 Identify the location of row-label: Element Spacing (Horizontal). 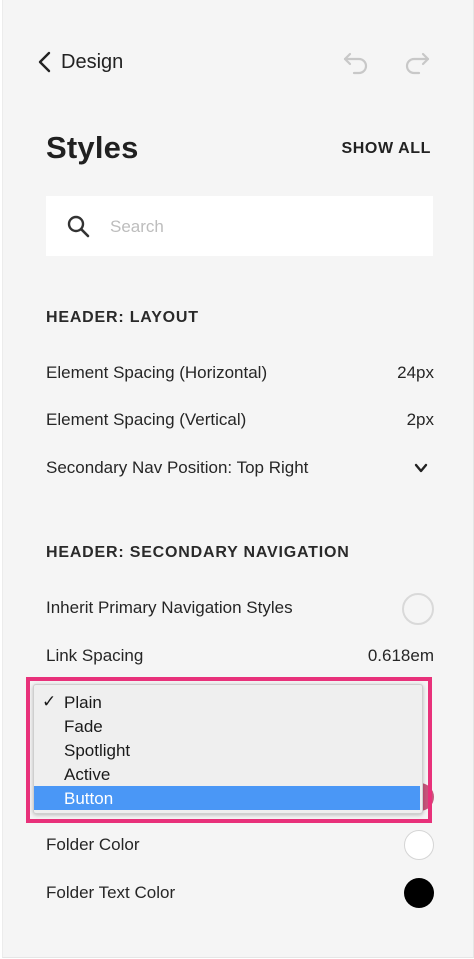
(157, 372).